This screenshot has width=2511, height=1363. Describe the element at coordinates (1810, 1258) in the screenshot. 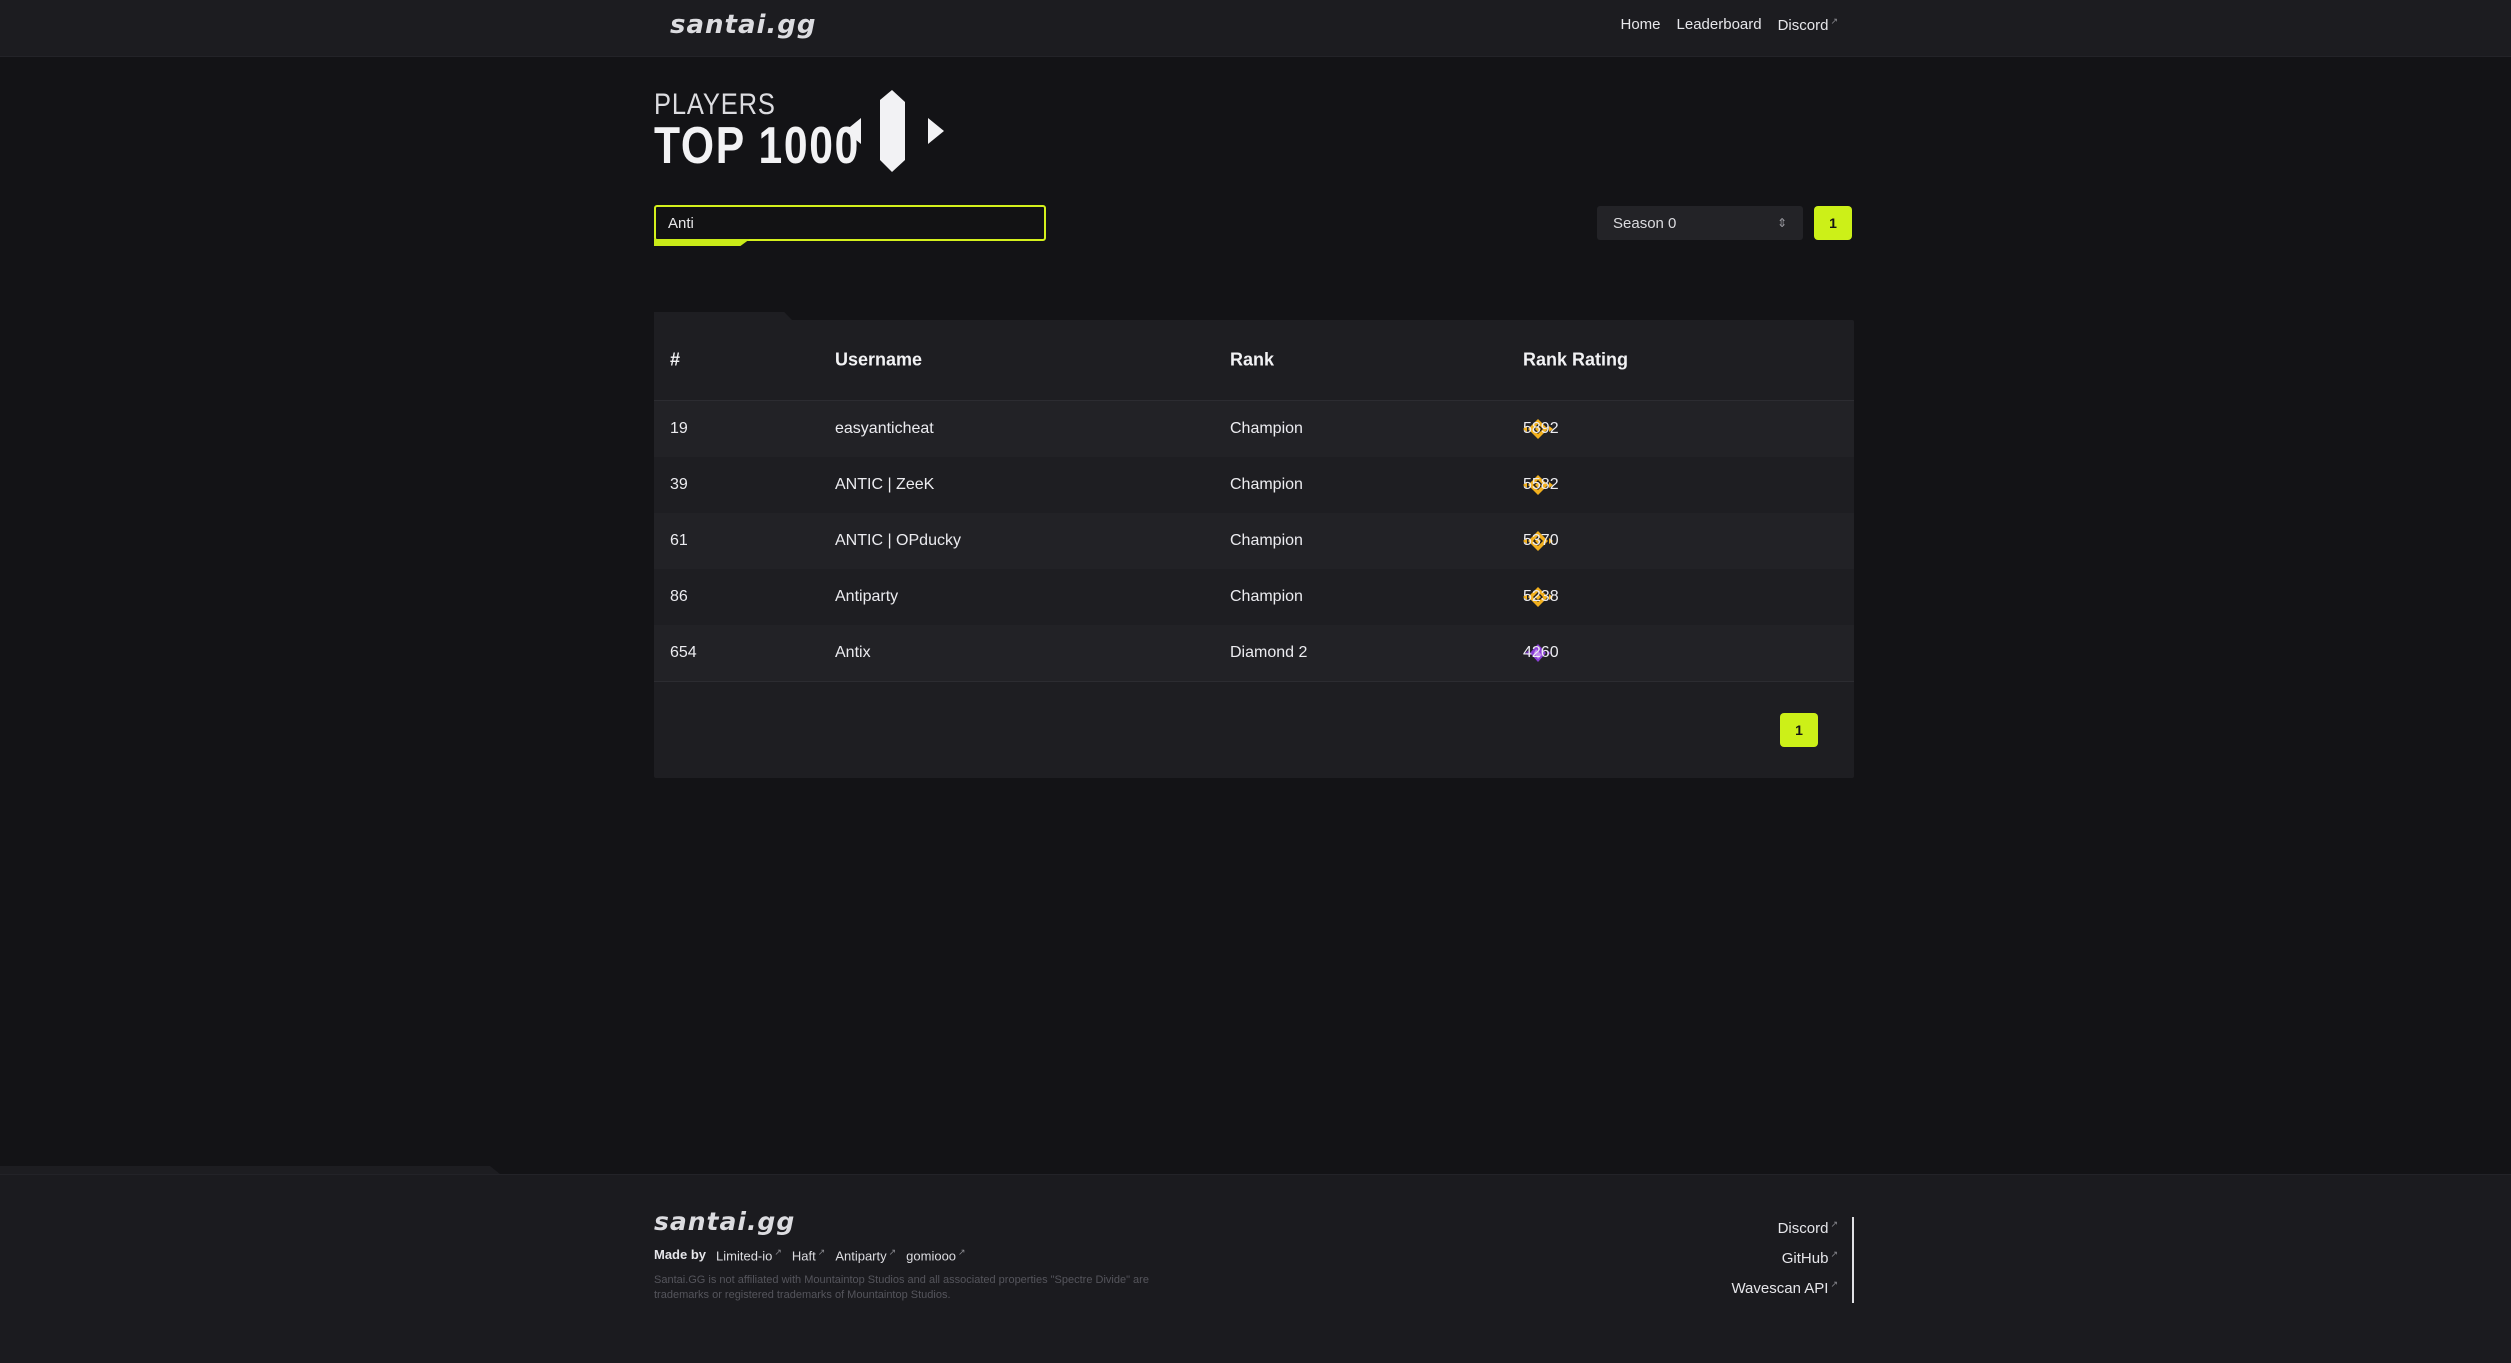

I see `footer-github-link: GitHub ↗` at that location.